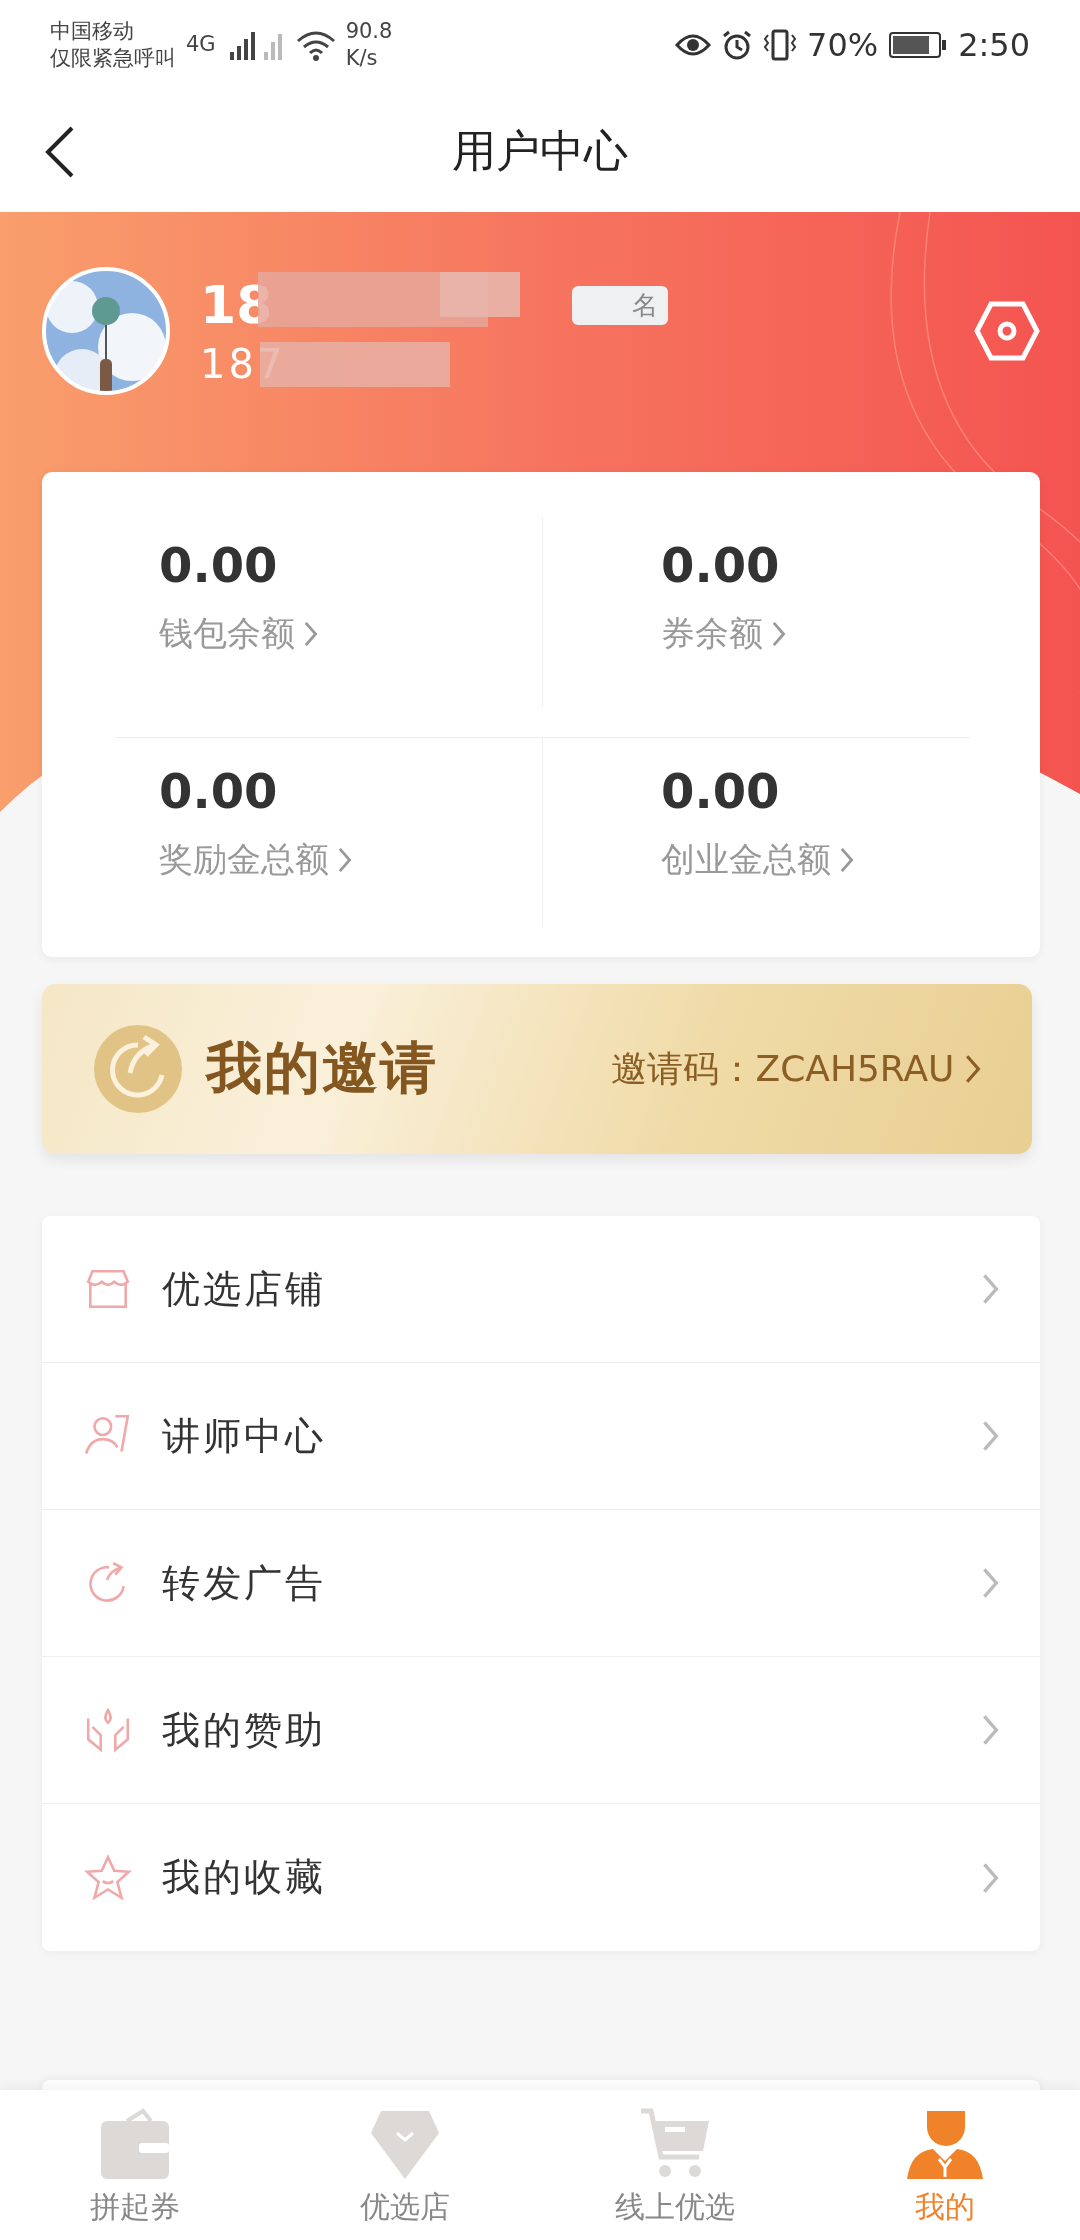 The width and height of the screenshot is (1080, 2240). Describe the element at coordinates (405, 2165) in the screenshot. I see `tab: 优选店` at that location.